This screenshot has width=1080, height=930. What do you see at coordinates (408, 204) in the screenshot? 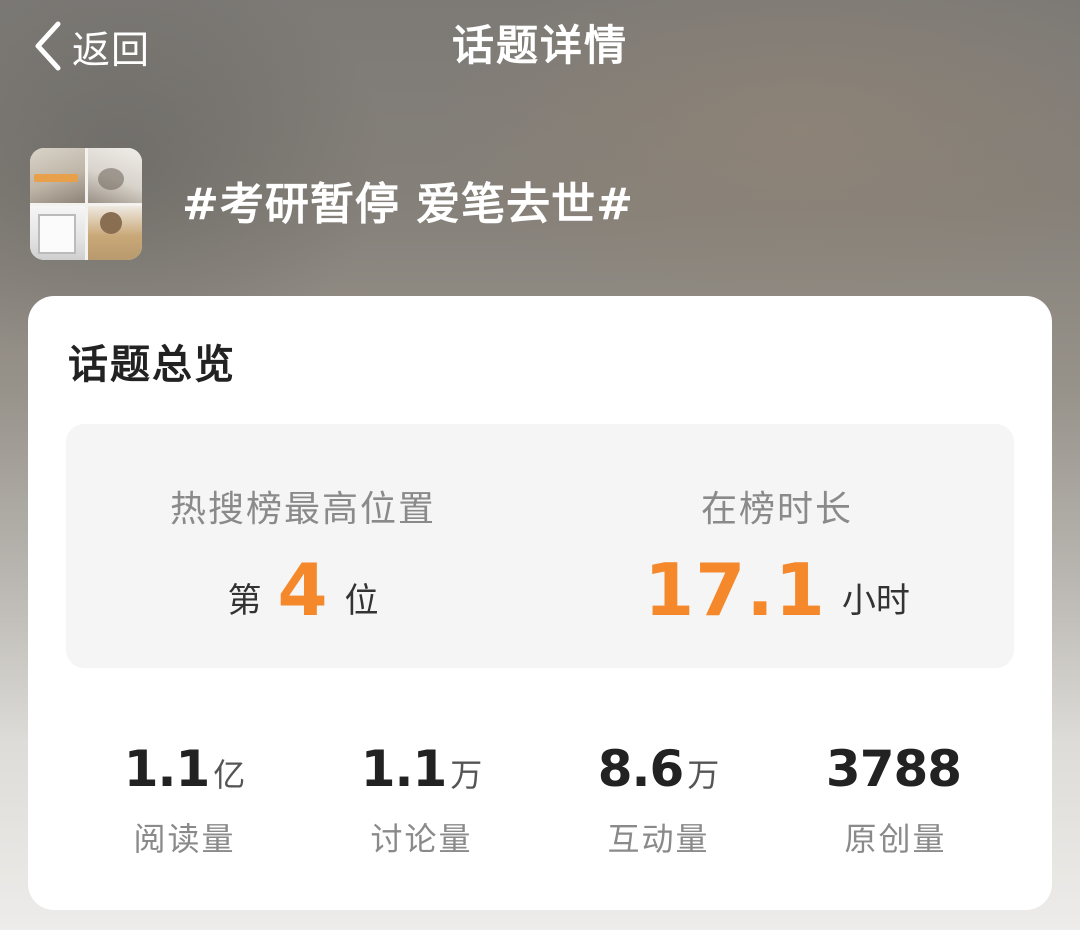
I see `topic-title: #考研暂停 爱笔去世#` at bounding box center [408, 204].